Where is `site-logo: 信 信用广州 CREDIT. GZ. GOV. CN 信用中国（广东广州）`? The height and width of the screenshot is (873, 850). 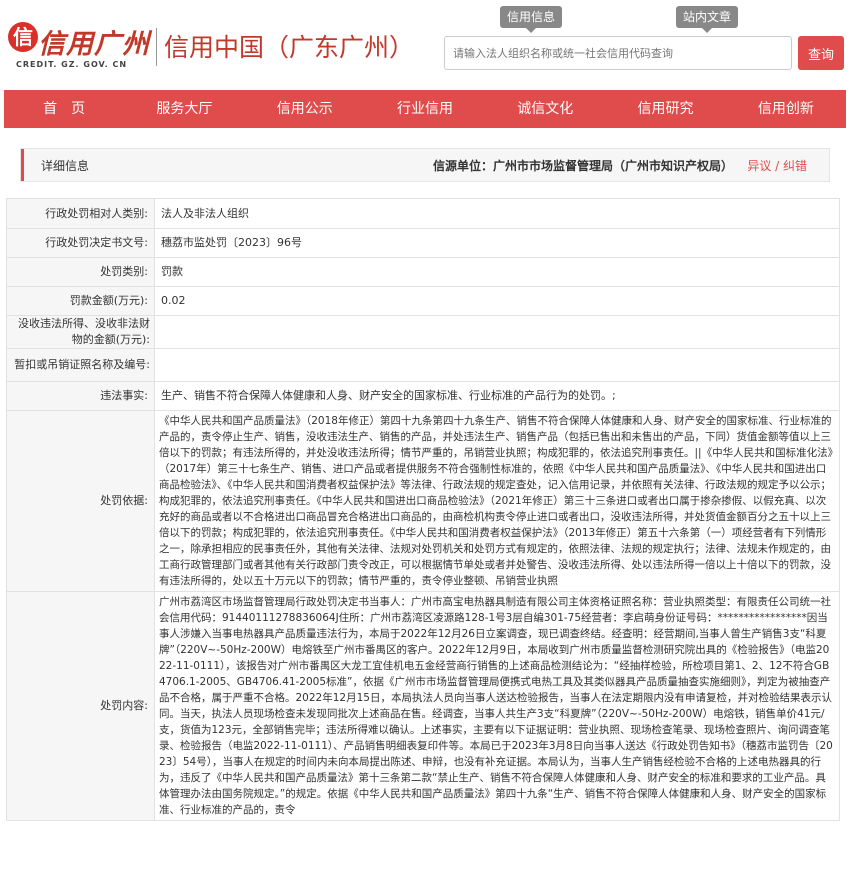
site-logo: 信 信用广州 CREDIT. GZ. GOV. CN 信用中国（广东广州） is located at coordinates (211, 46).